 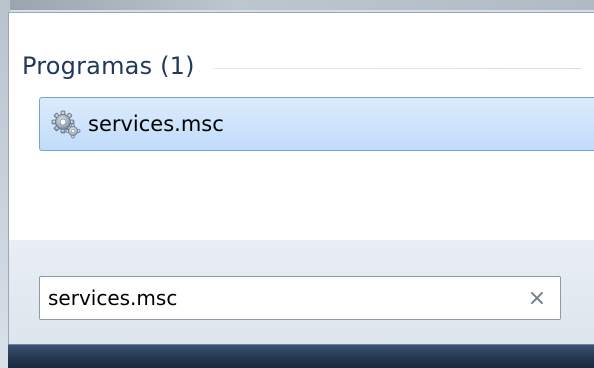 I want to click on group-divider, so click(x=397, y=68).